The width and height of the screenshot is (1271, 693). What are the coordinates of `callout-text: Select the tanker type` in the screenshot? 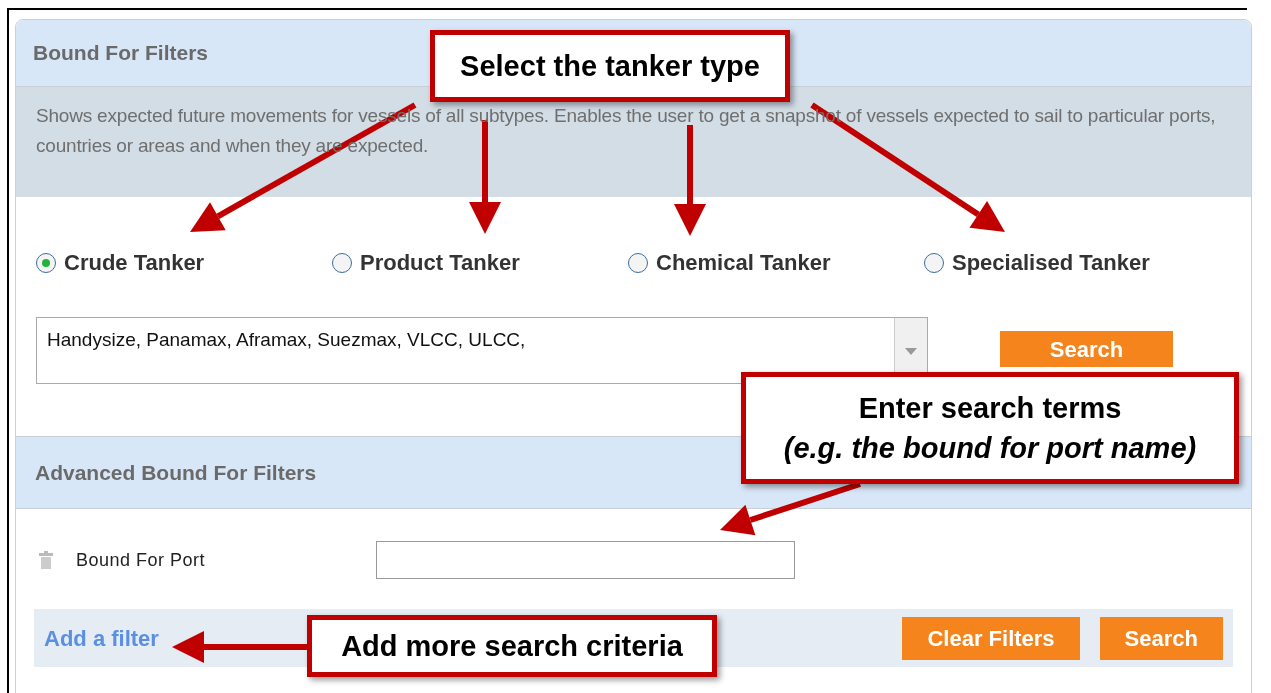 It's located at (610, 66).